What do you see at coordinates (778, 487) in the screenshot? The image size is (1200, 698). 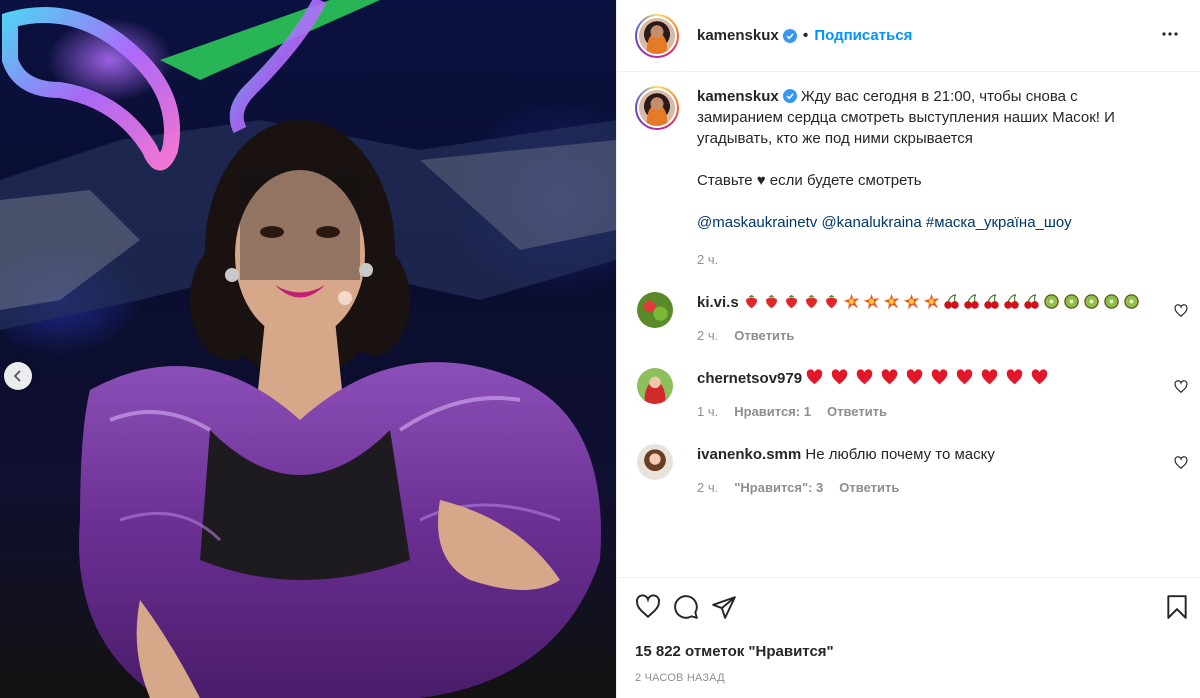 I see `comment-likes-button: "Нравится": 3` at bounding box center [778, 487].